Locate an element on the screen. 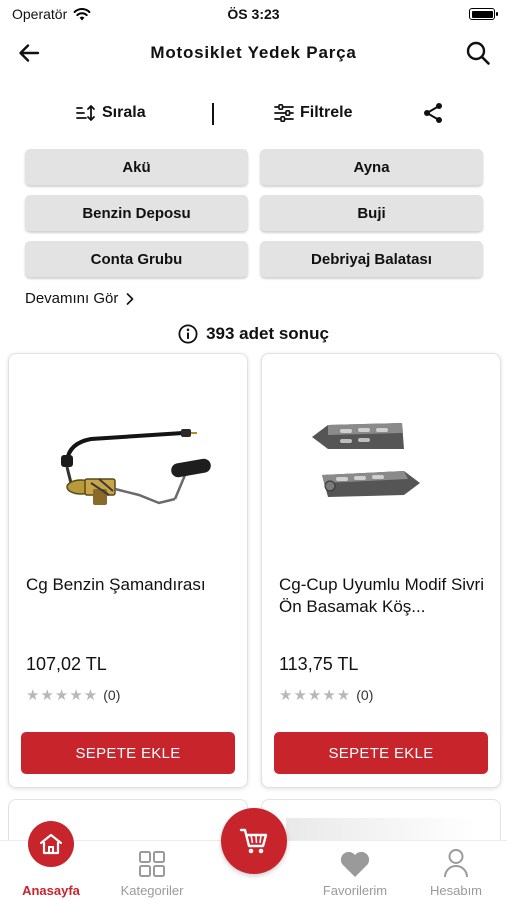 The width and height of the screenshot is (507, 900). home-icon is located at coordinates (51, 844).